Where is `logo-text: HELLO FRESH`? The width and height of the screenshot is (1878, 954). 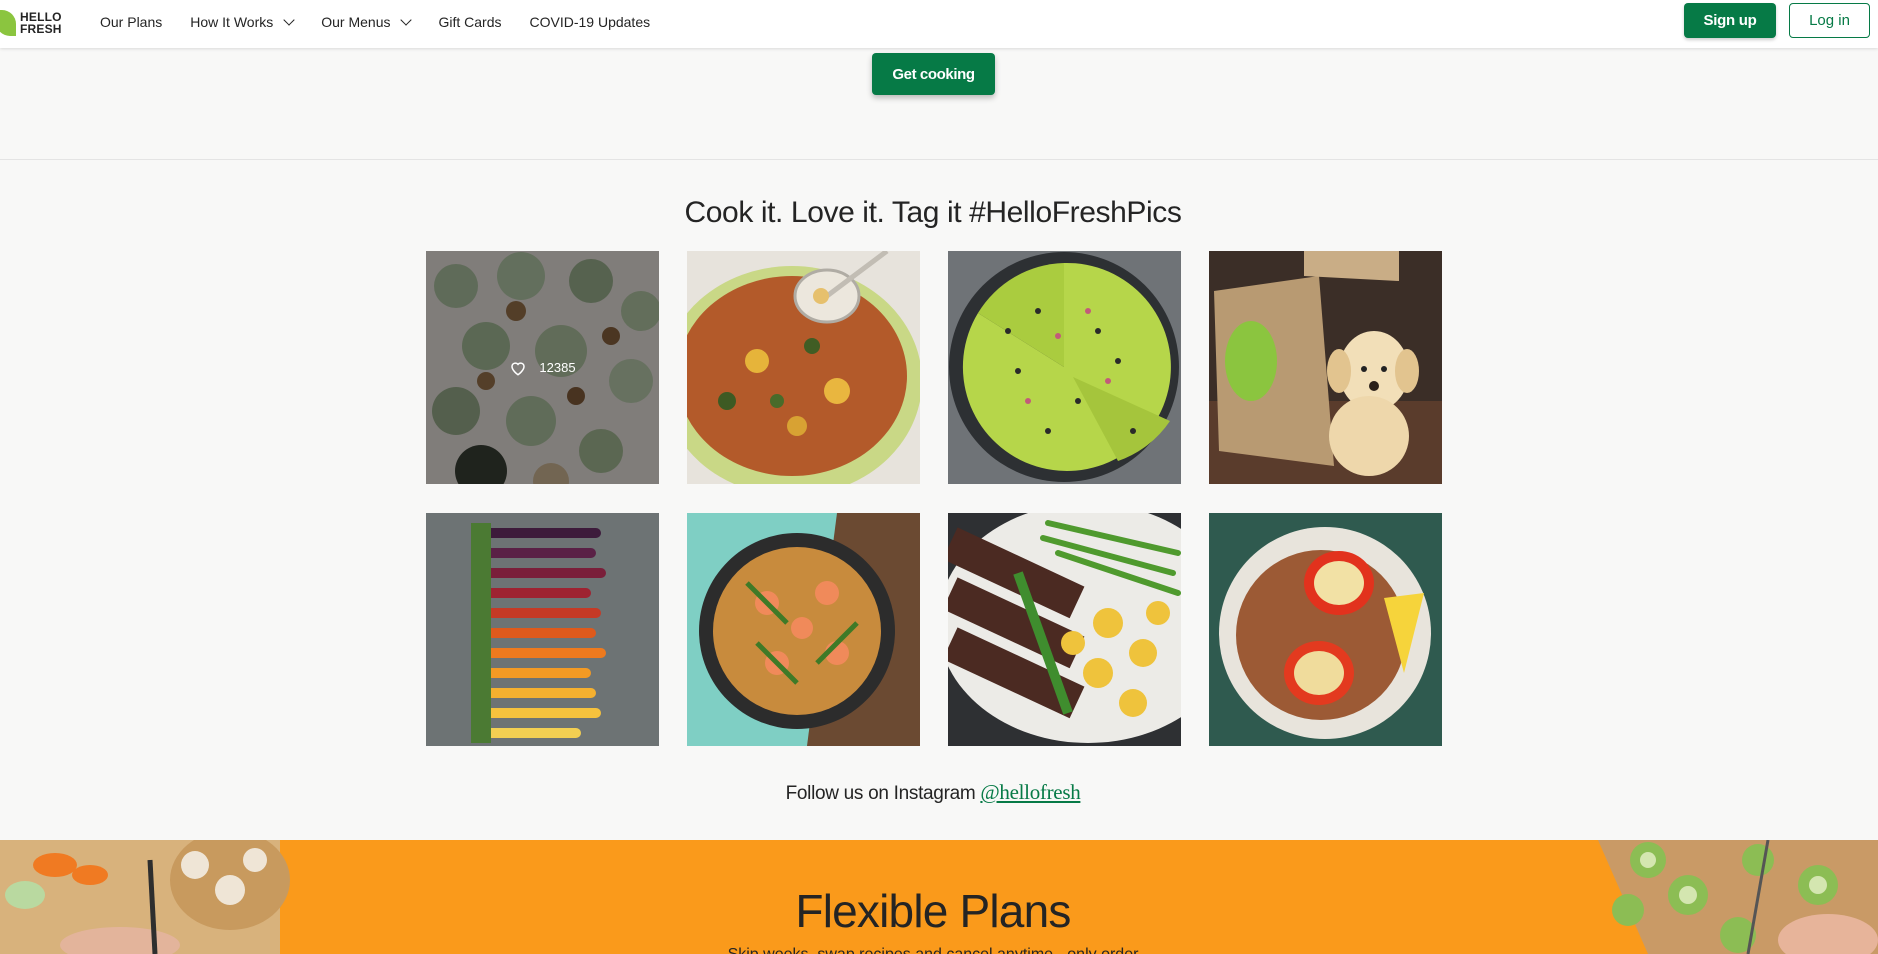 logo-text: HELLO FRESH is located at coordinates (41, 23).